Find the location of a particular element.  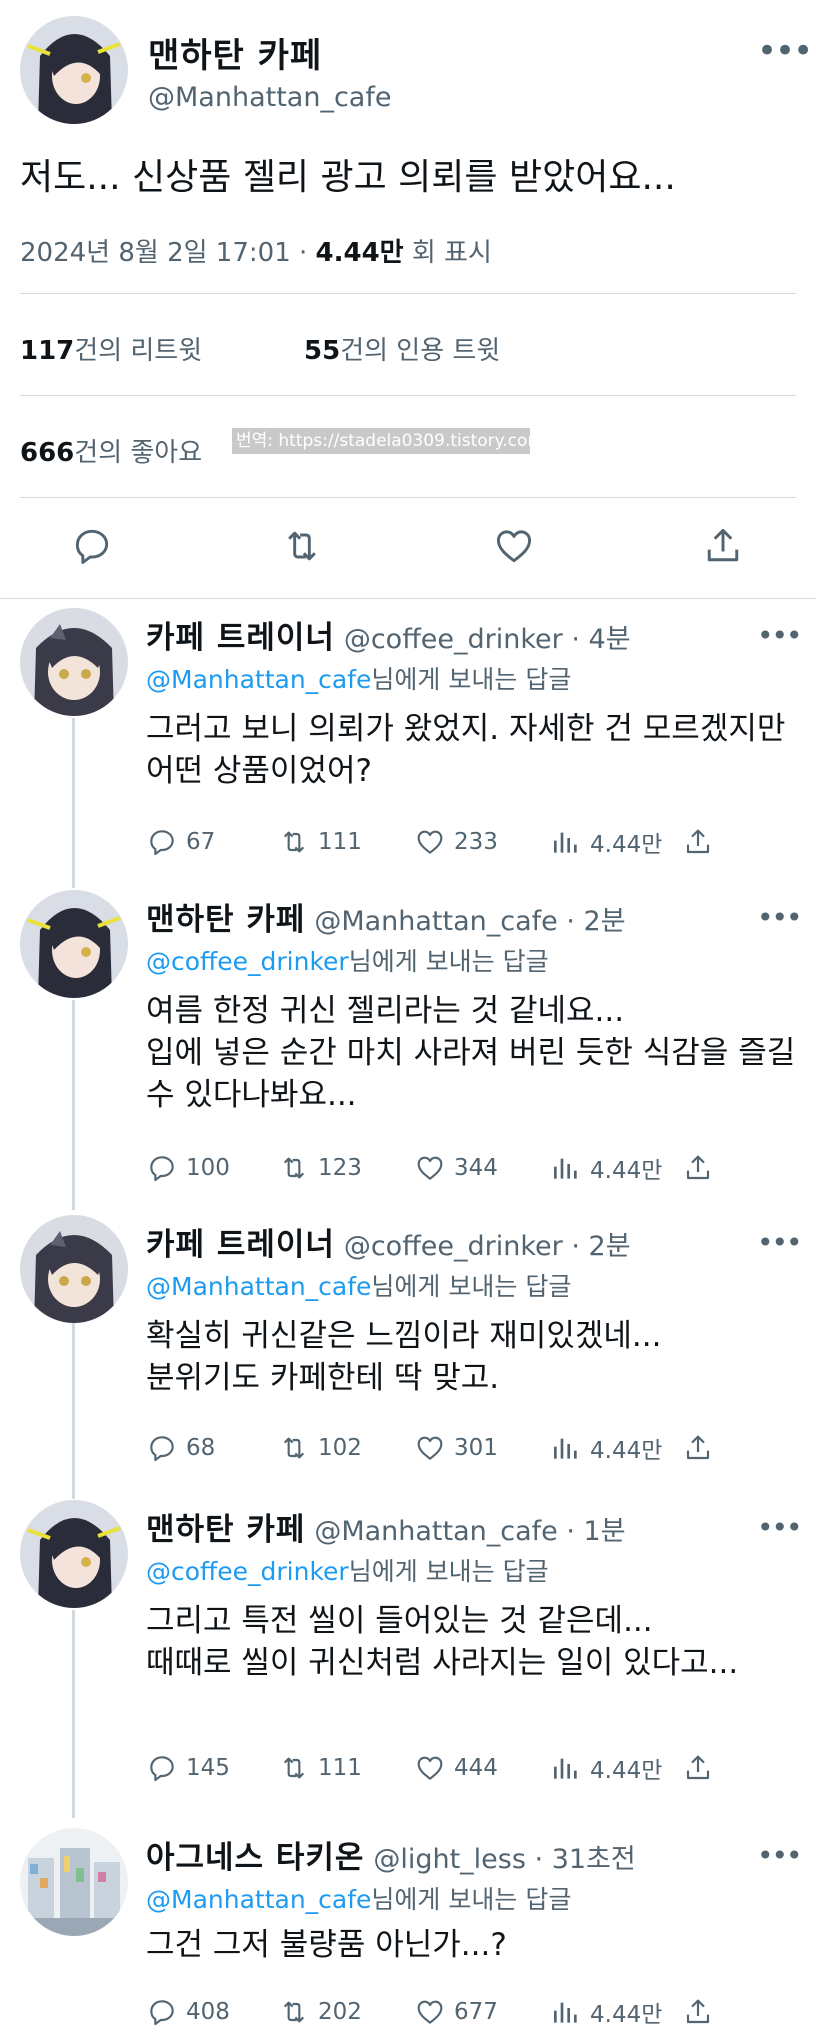

retweet-icon is located at coordinates (302, 546).